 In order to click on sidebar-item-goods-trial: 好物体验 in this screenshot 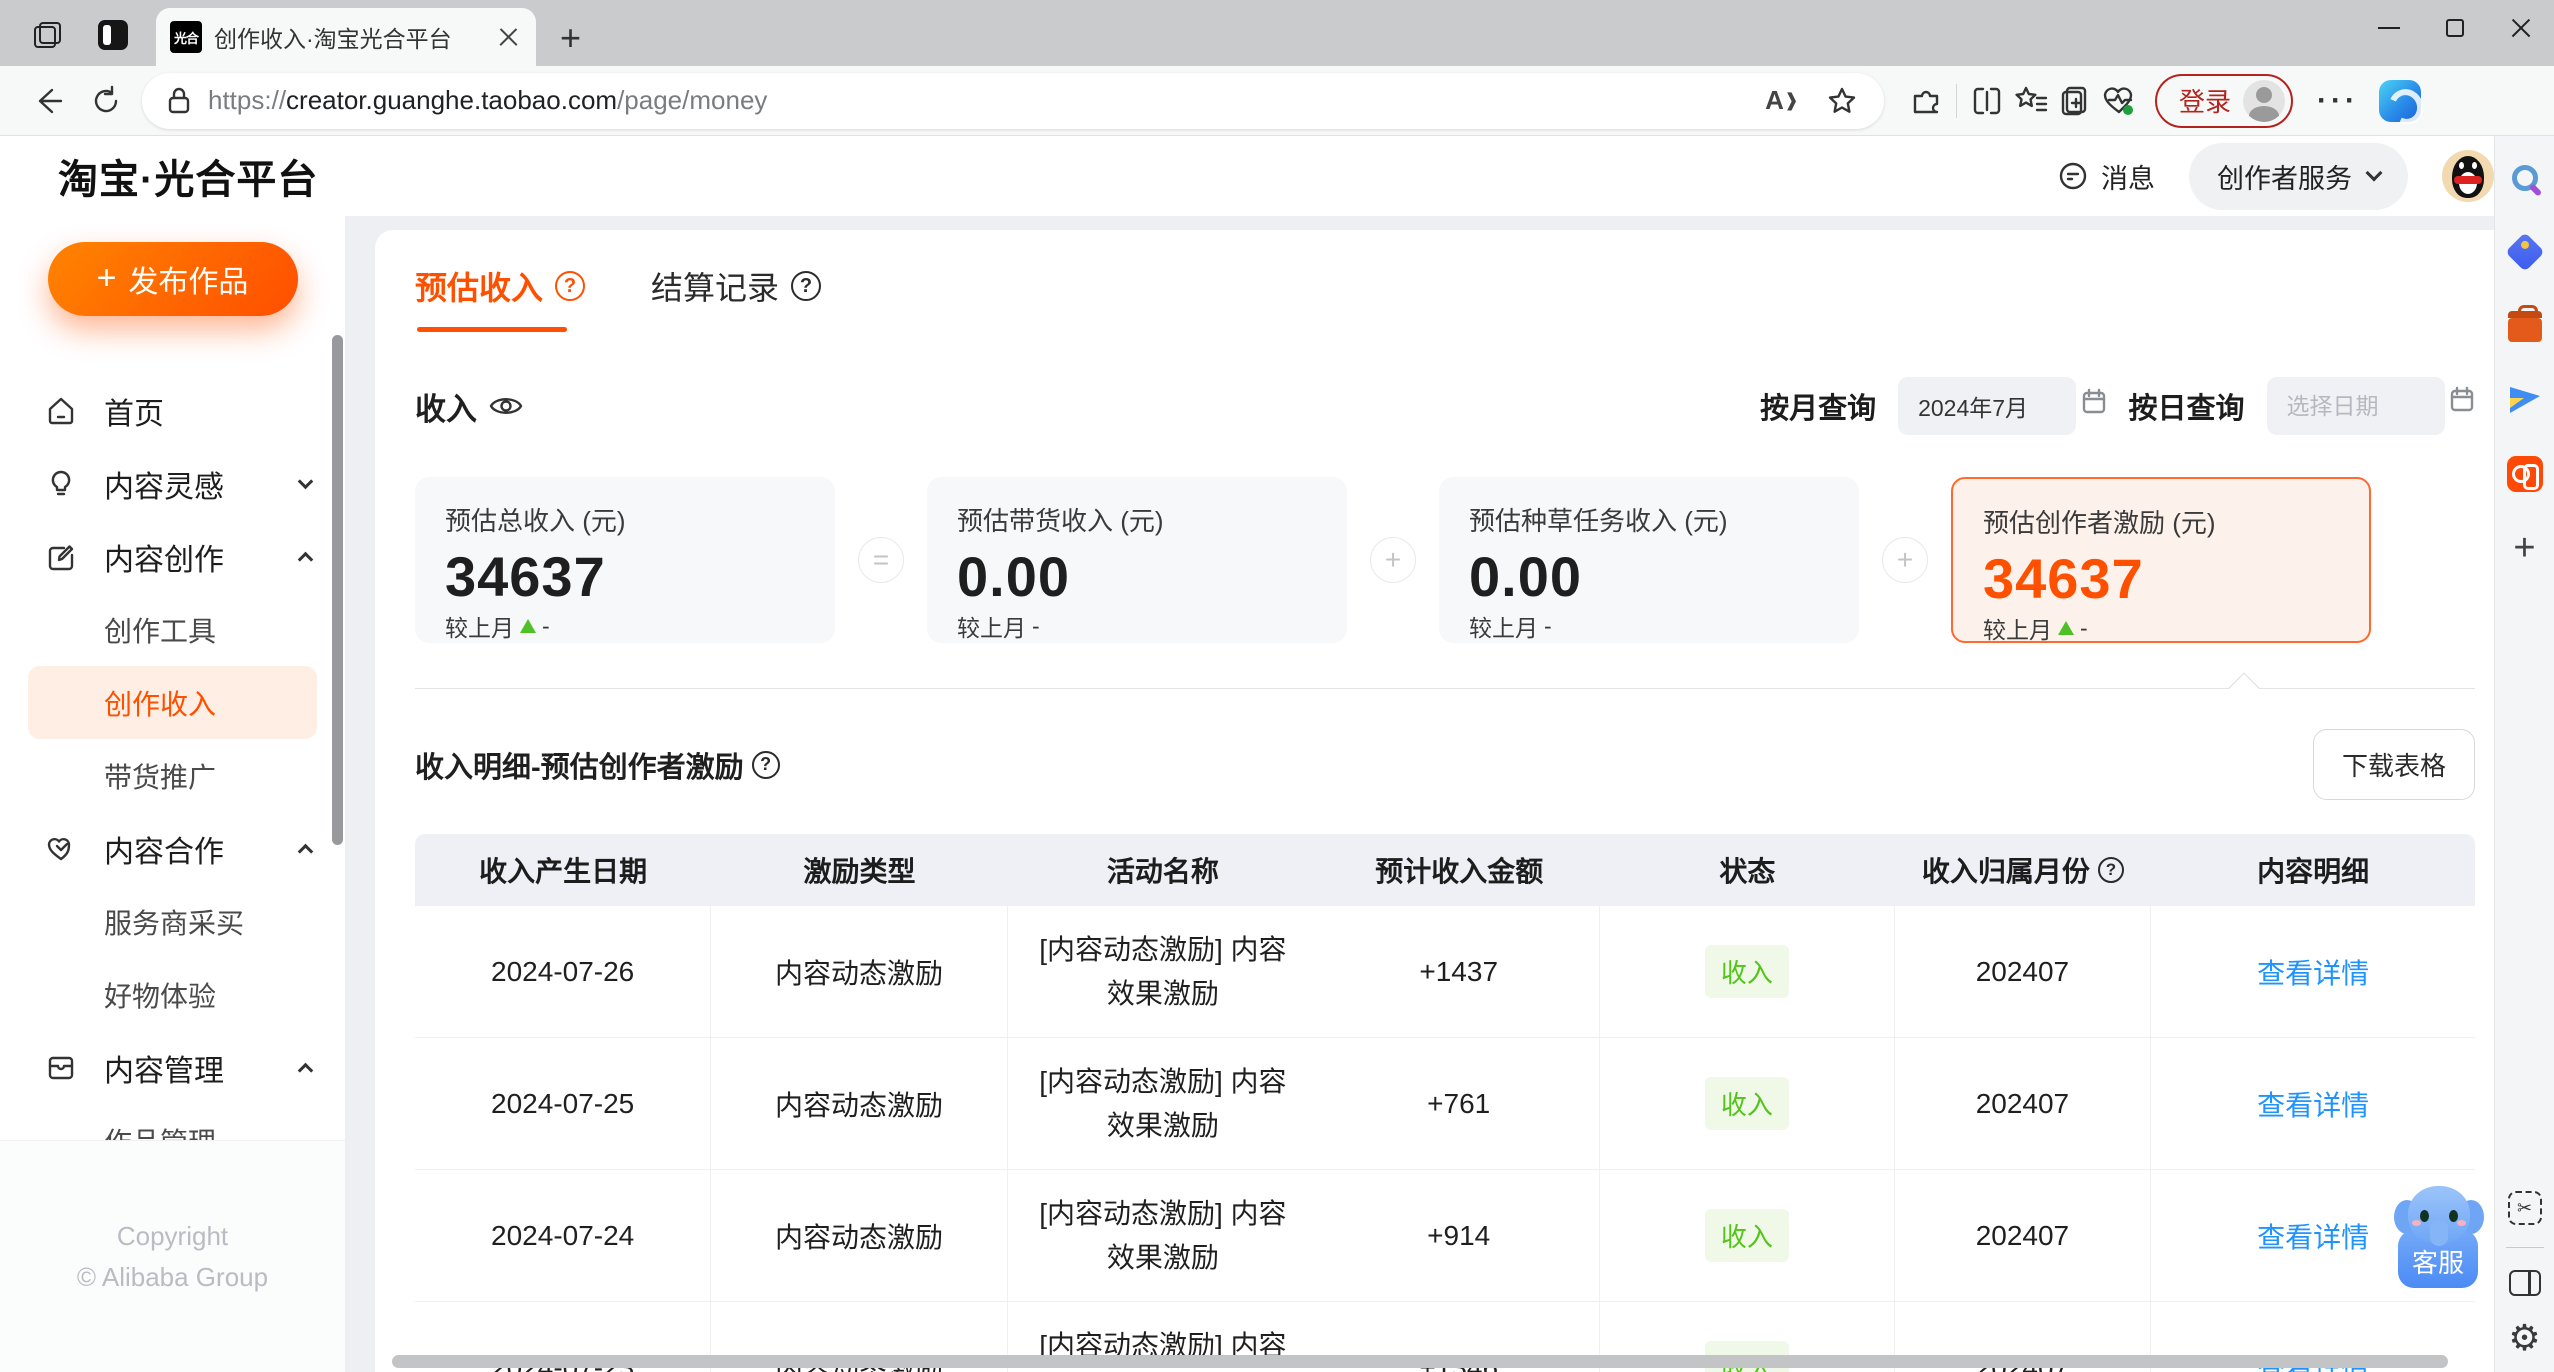, I will do `click(172, 994)`.